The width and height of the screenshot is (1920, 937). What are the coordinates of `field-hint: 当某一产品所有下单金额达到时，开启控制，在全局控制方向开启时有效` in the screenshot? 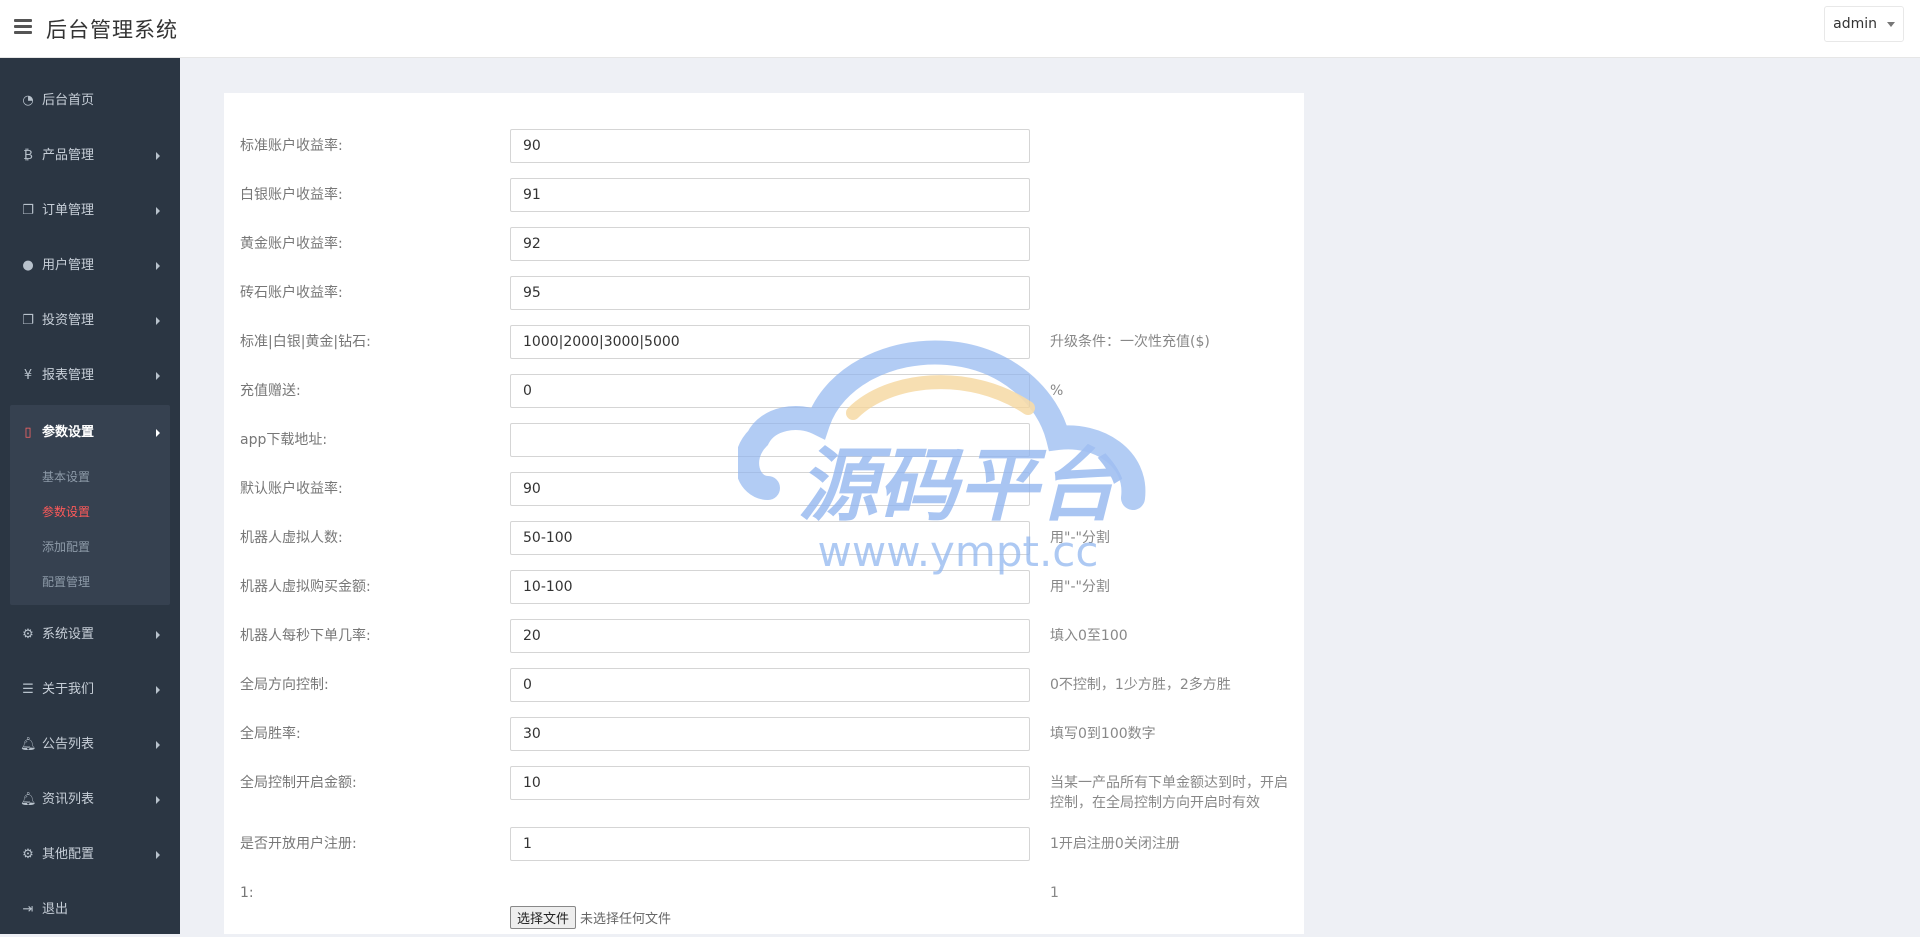 It's located at (1169, 793).